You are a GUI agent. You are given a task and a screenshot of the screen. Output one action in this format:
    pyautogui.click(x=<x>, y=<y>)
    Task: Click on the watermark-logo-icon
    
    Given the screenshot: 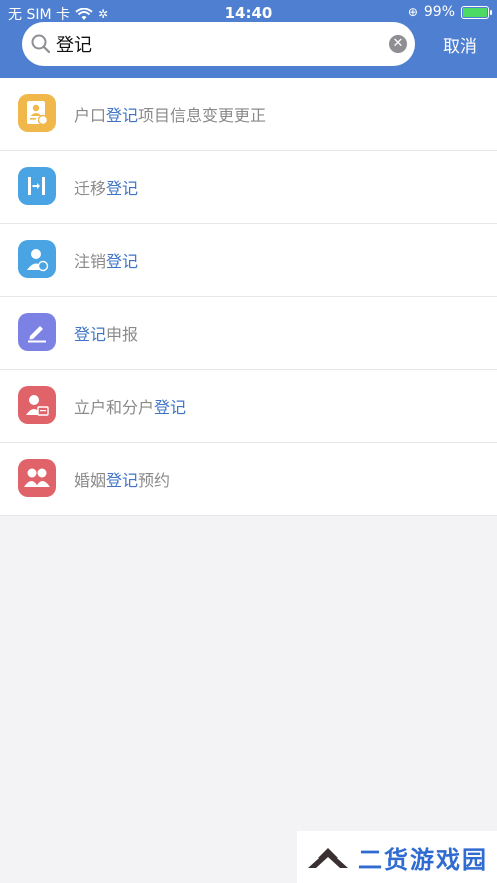 What is the action you would take?
    pyautogui.click(x=328, y=858)
    